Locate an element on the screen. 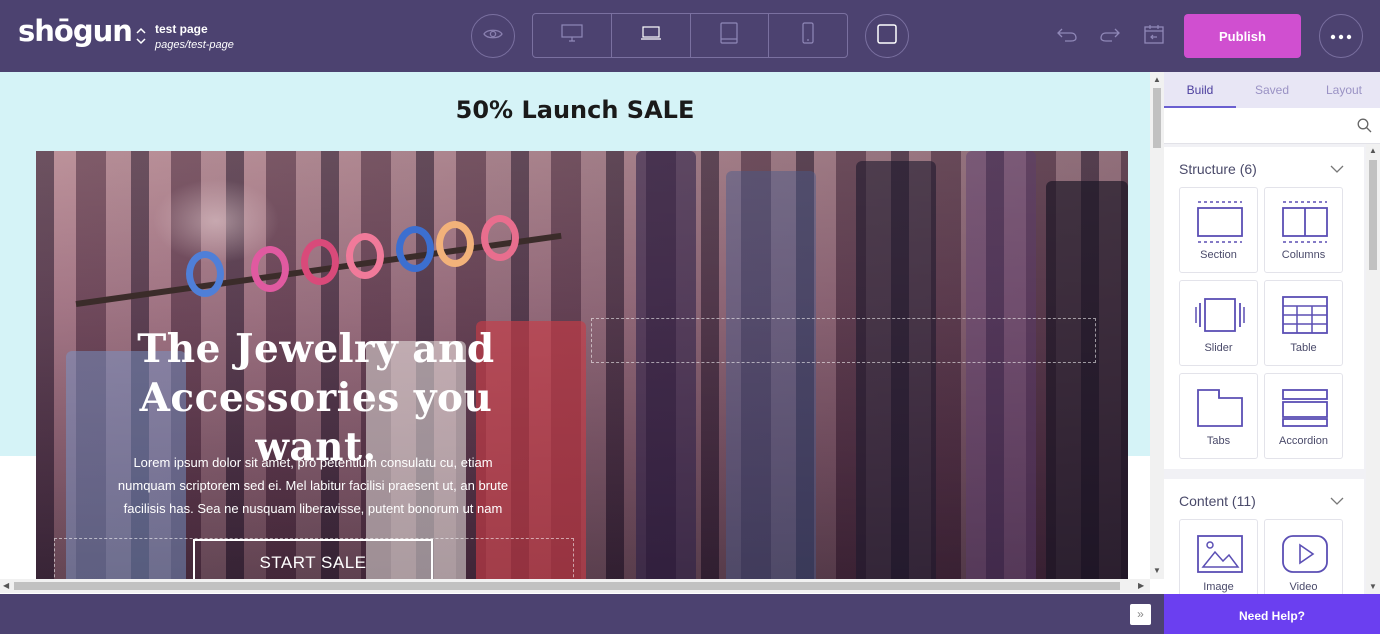 The height and width of the screenshot is (639, 1380). device-tablet-button is located at coordinates (730, 35).